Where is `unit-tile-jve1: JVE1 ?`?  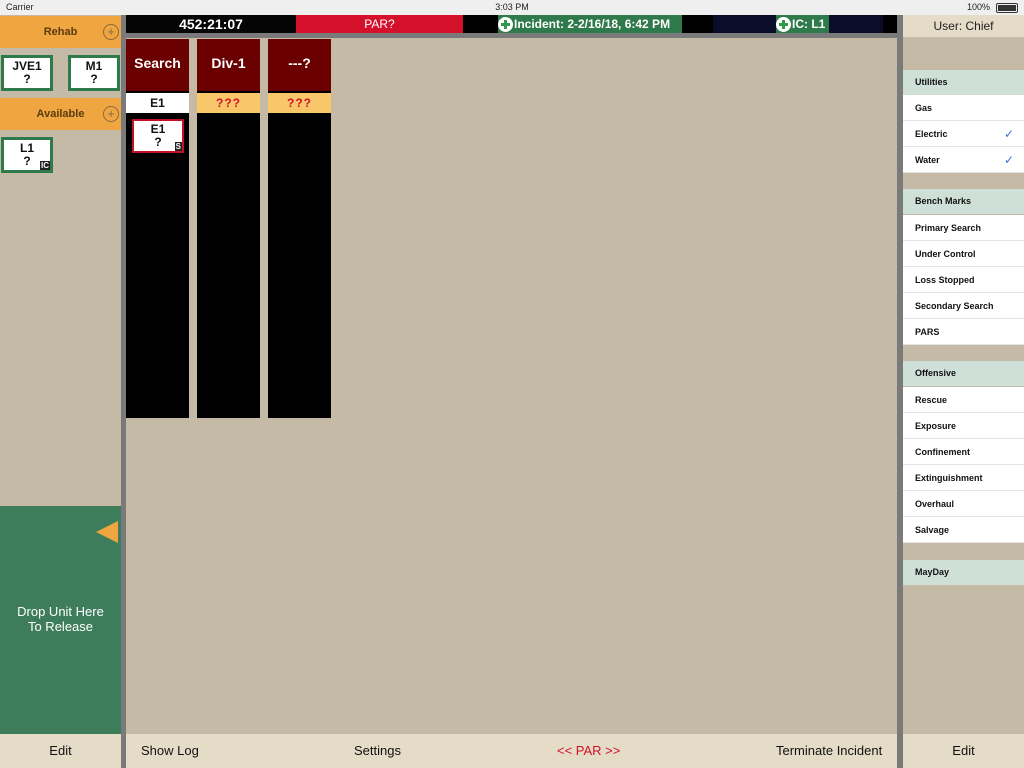
unit-tile-jve1: JVE1 ? is located at coordinates (27, 73).